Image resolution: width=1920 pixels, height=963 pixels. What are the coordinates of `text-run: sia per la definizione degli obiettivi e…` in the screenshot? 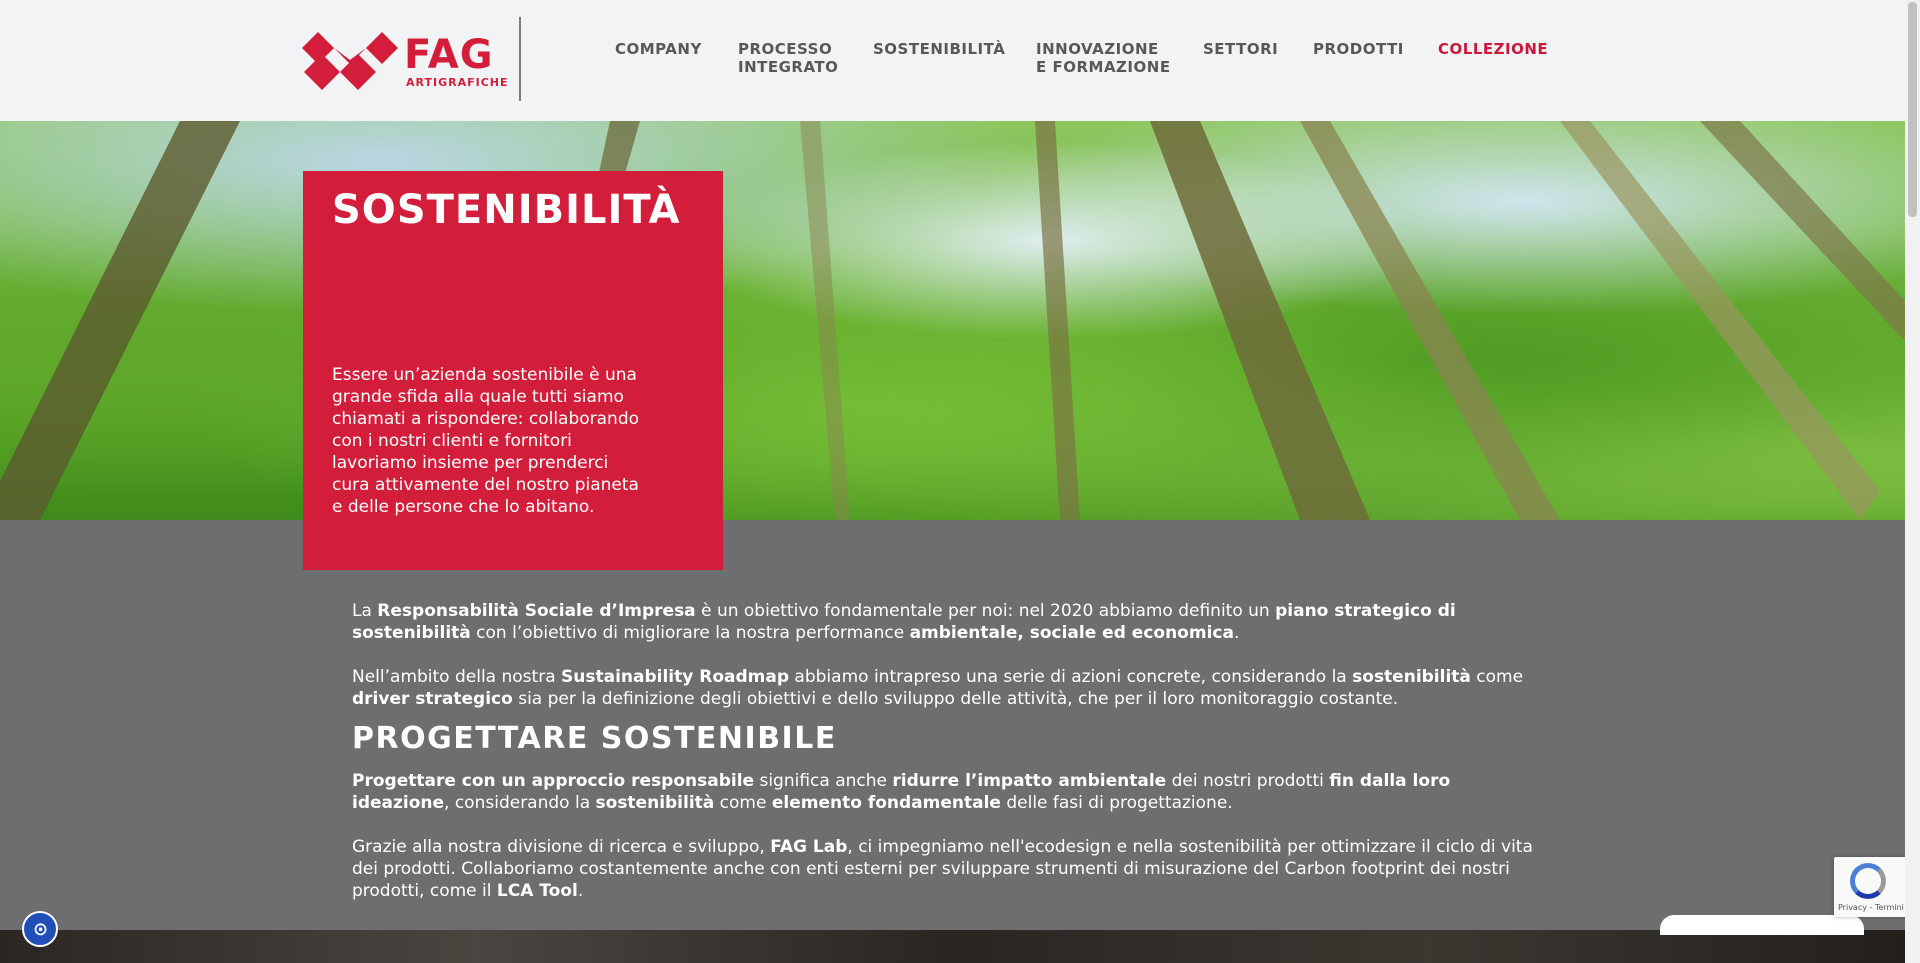 It's located at (955, 699).